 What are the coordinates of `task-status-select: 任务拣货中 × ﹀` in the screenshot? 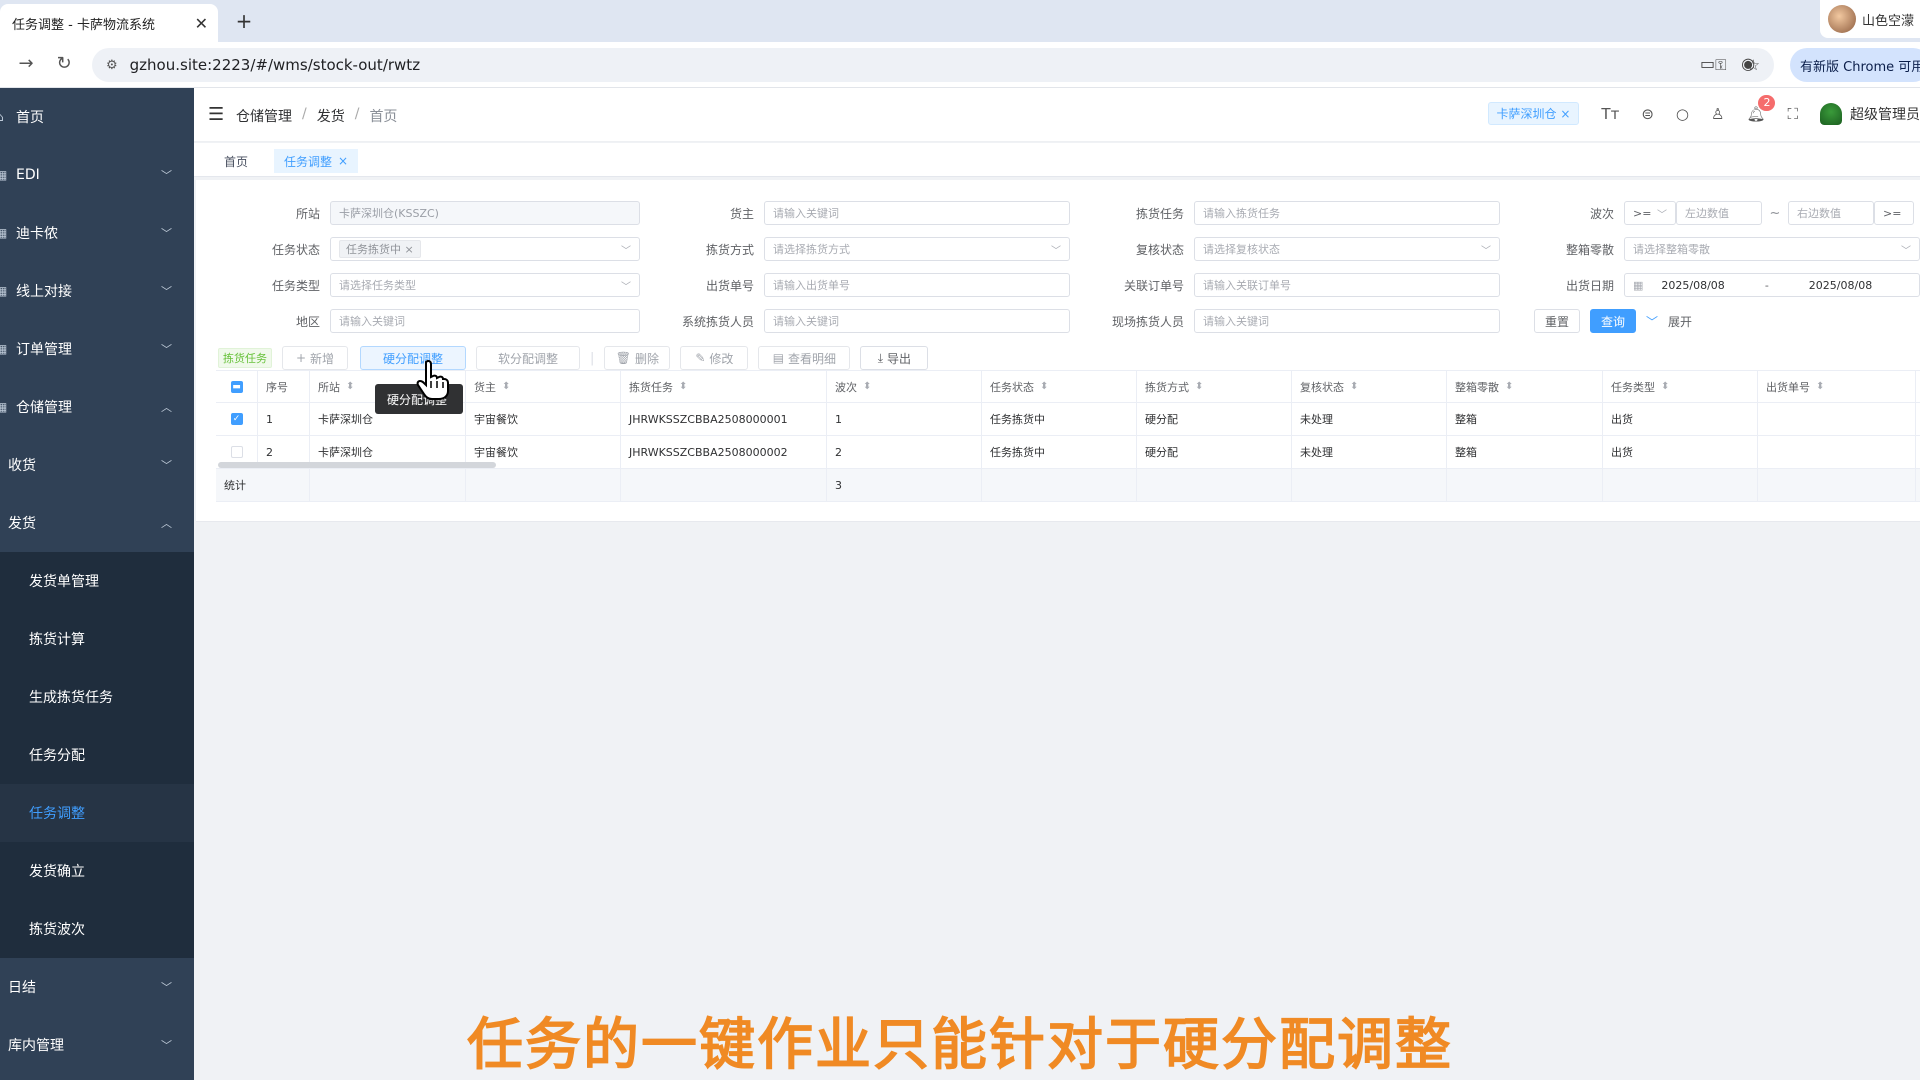 It's located at (485, 249).